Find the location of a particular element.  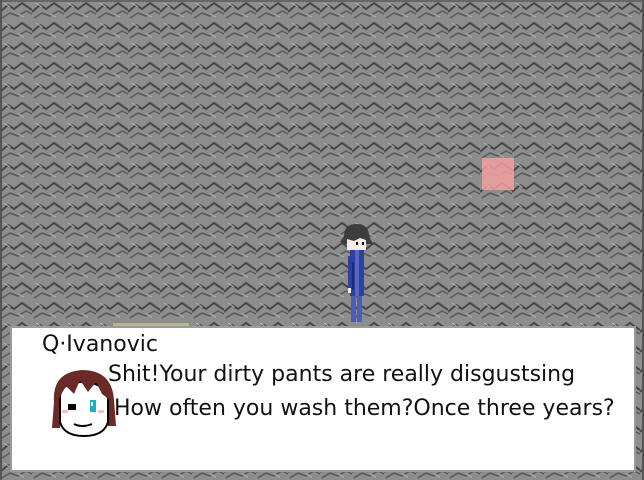

player-character-sprite is located at coordinates (356, 276).